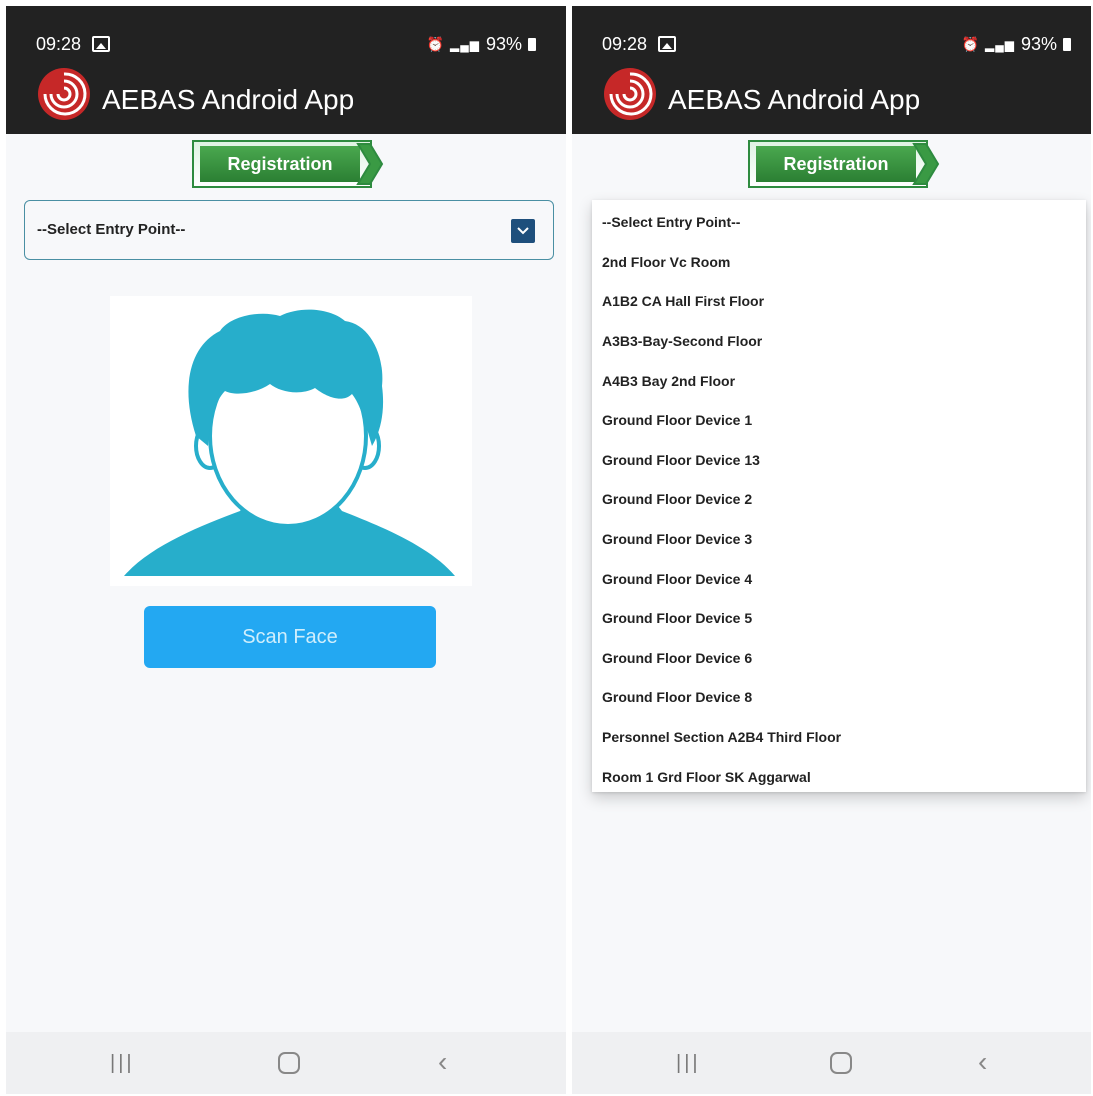 This screenshot has width=1093, height=1096. I want to click on dropdown-option: Ground Floor Device 2, so click(677, 499).